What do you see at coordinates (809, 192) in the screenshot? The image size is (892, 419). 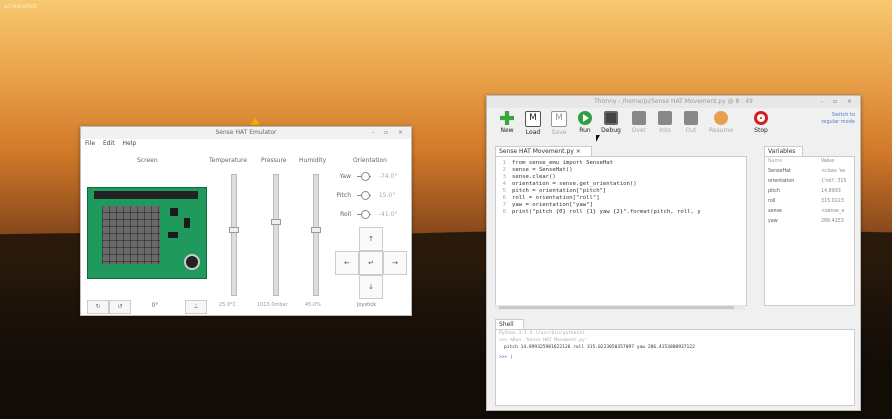 I see `variable-row: pitch 14.8993` at bounding box center [809, 192].